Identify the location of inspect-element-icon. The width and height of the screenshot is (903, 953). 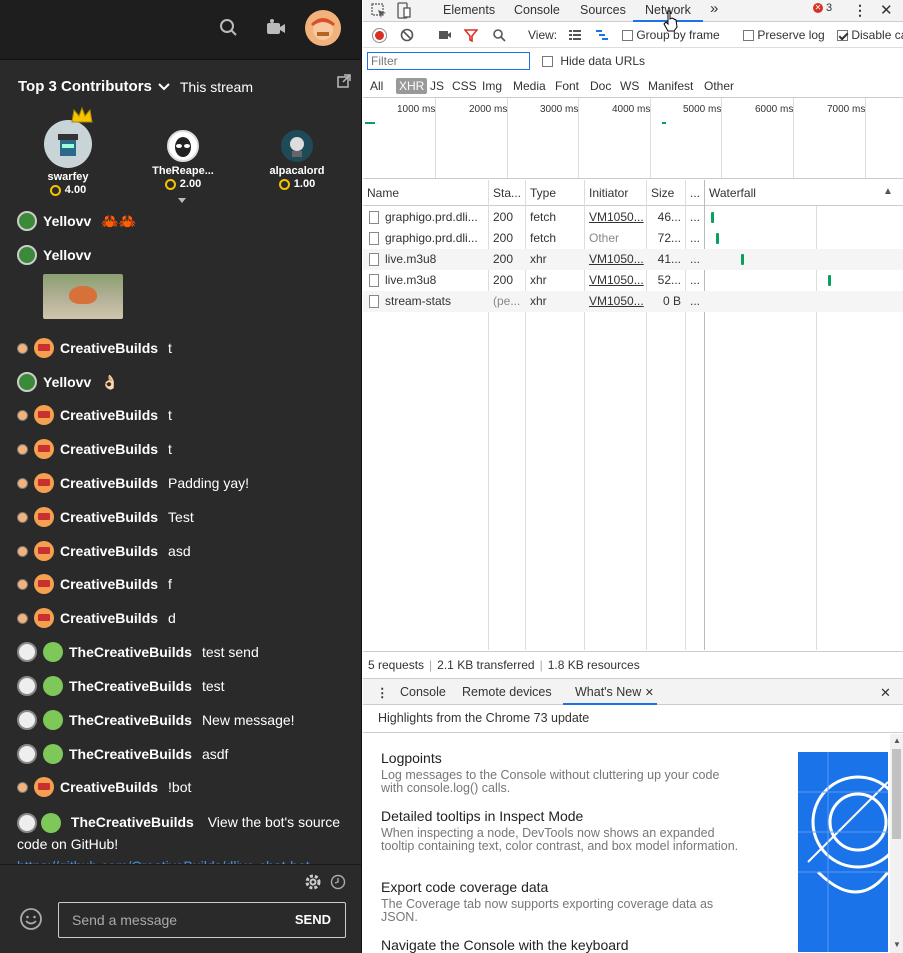
(379, 11).